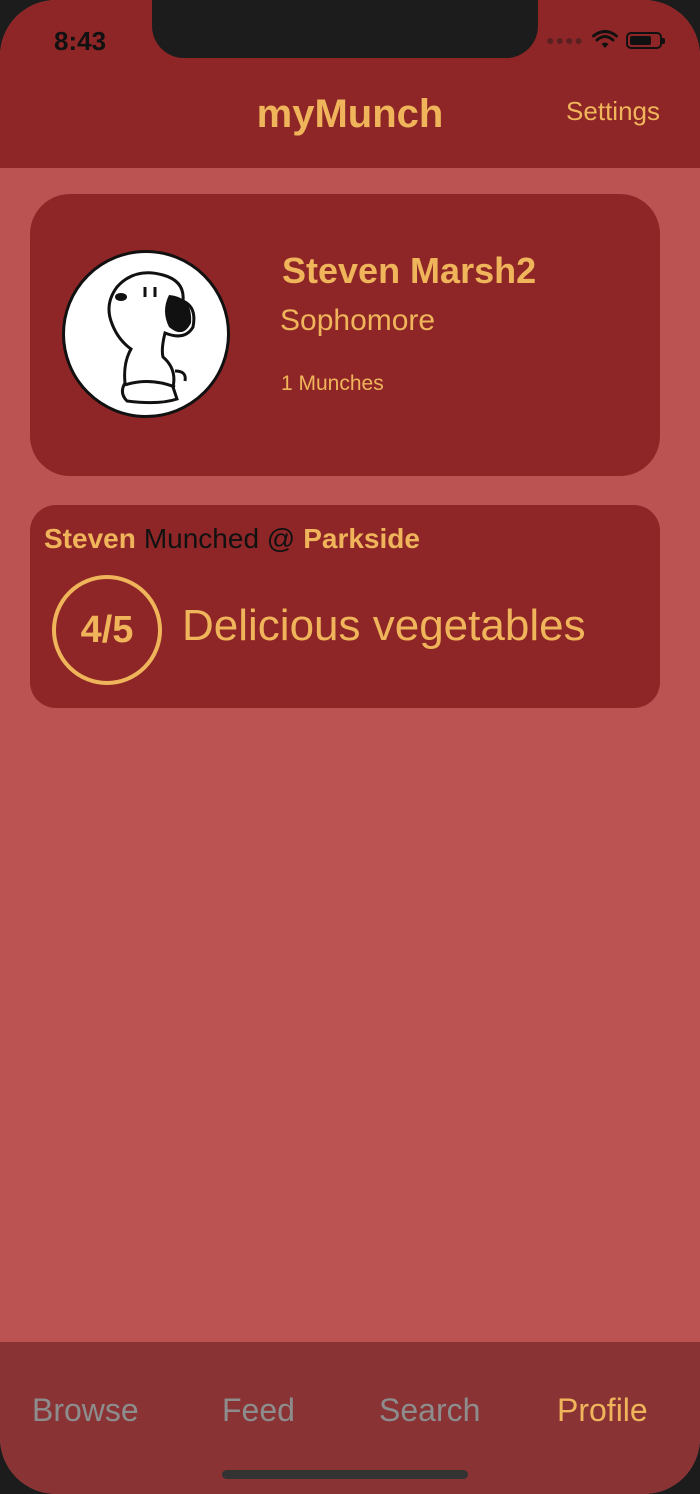  I want to click on tab-profile: Profile, so click(602, 1410).